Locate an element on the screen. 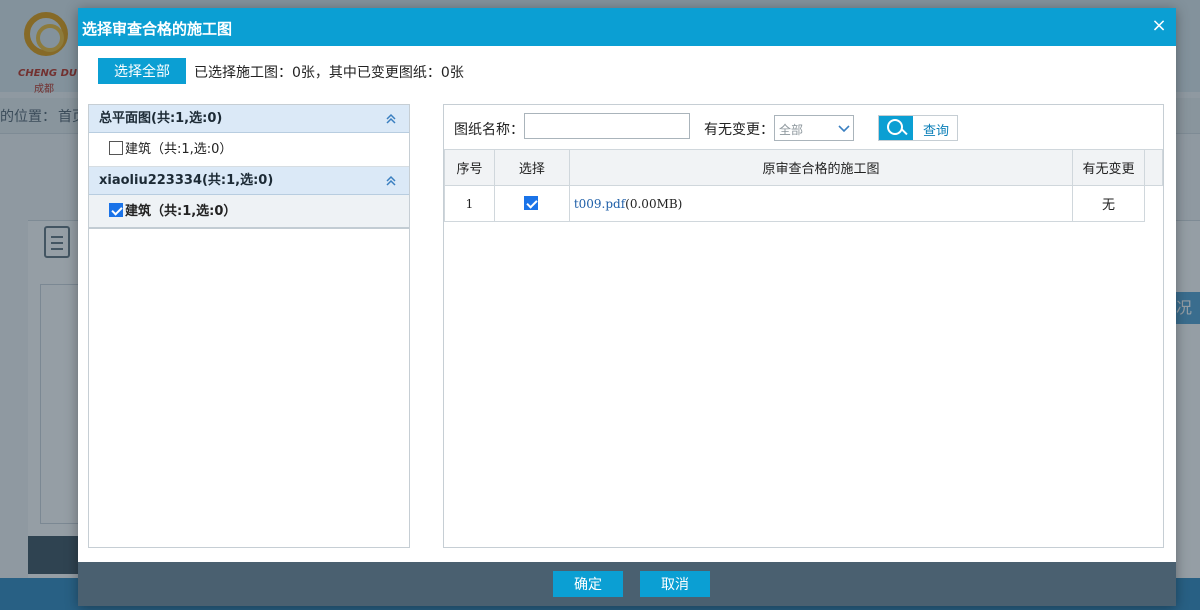 The image size is (1200, 610). select-all-button: 选择全部 is located at coordinates (142, 71).